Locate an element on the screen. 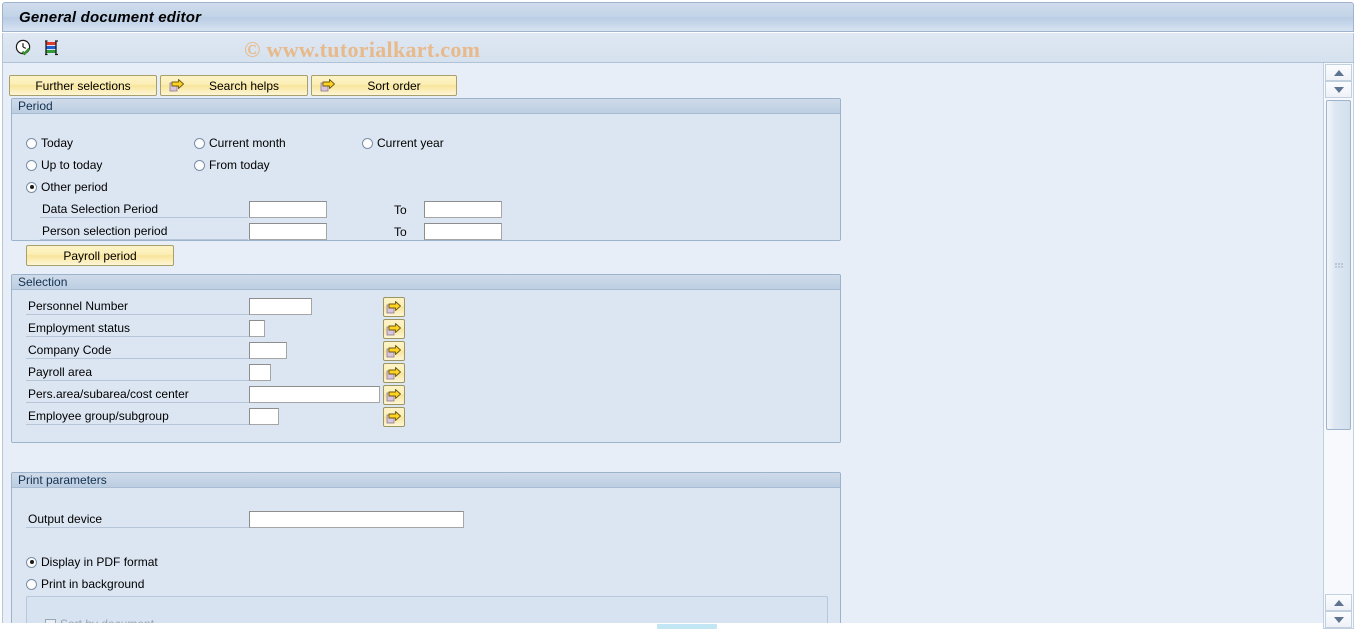  pers-area-subarea-cost-center-label: Pers.area/subarea/cost center is located at coordinates (138, 394).